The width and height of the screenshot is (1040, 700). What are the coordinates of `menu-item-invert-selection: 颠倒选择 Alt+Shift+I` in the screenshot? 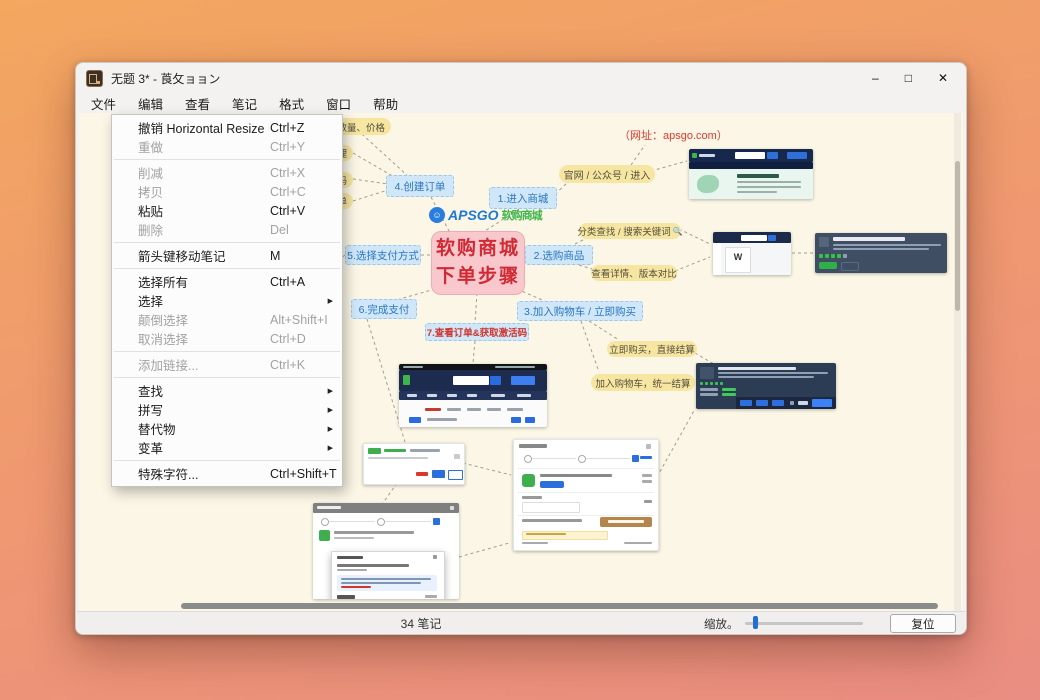 It's located at (233, 320).